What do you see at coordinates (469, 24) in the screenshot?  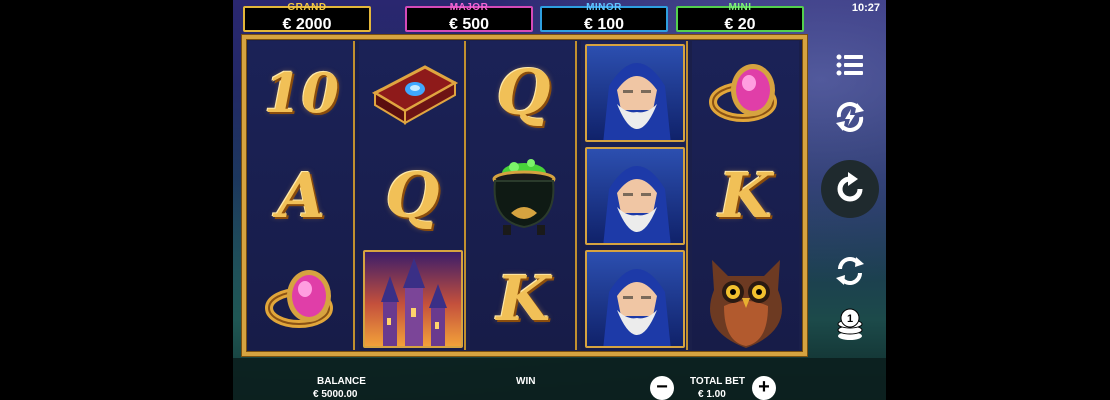 I see `jackpot-major-value: € 500` at bounding box center [469, 24].